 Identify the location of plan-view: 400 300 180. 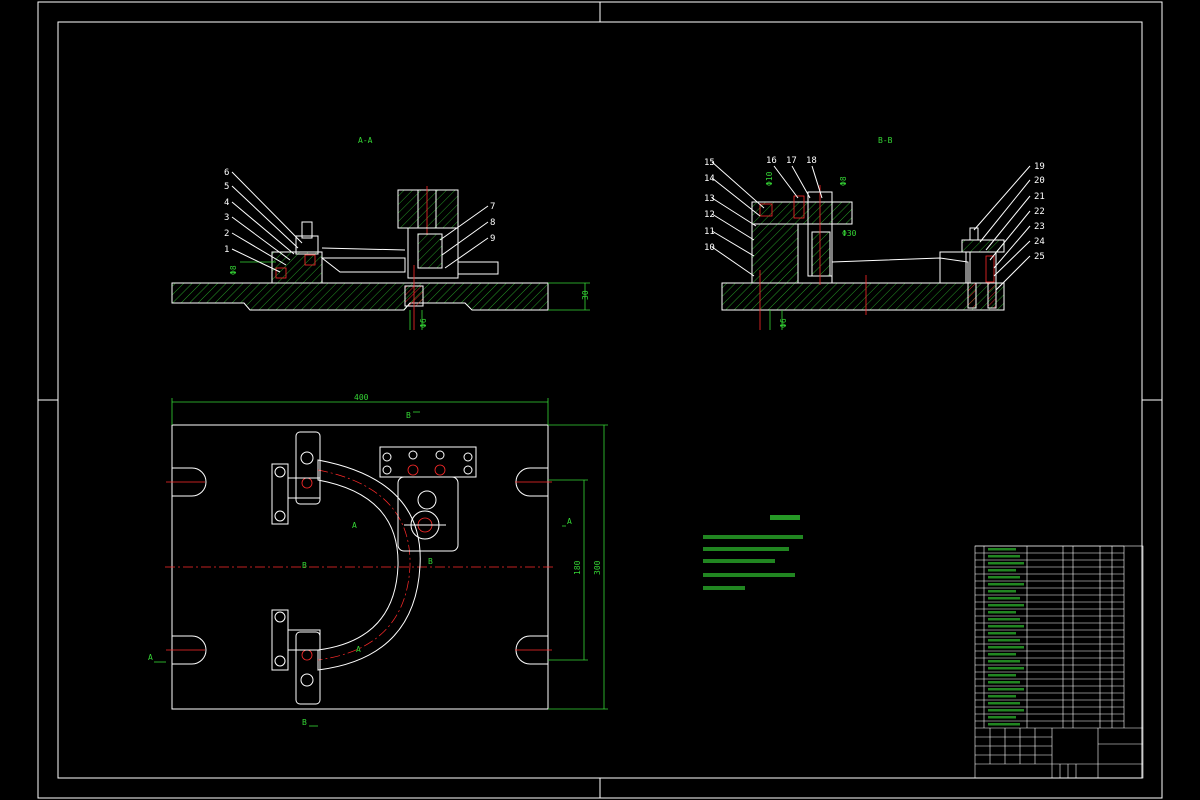
(386, 551).